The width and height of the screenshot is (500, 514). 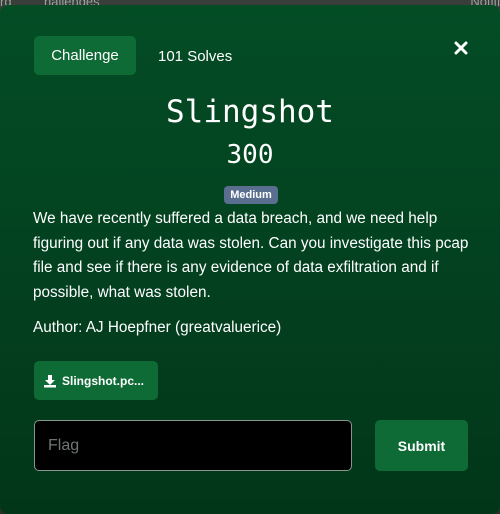 I want to click on close-icon, so click(x=461, y=48).